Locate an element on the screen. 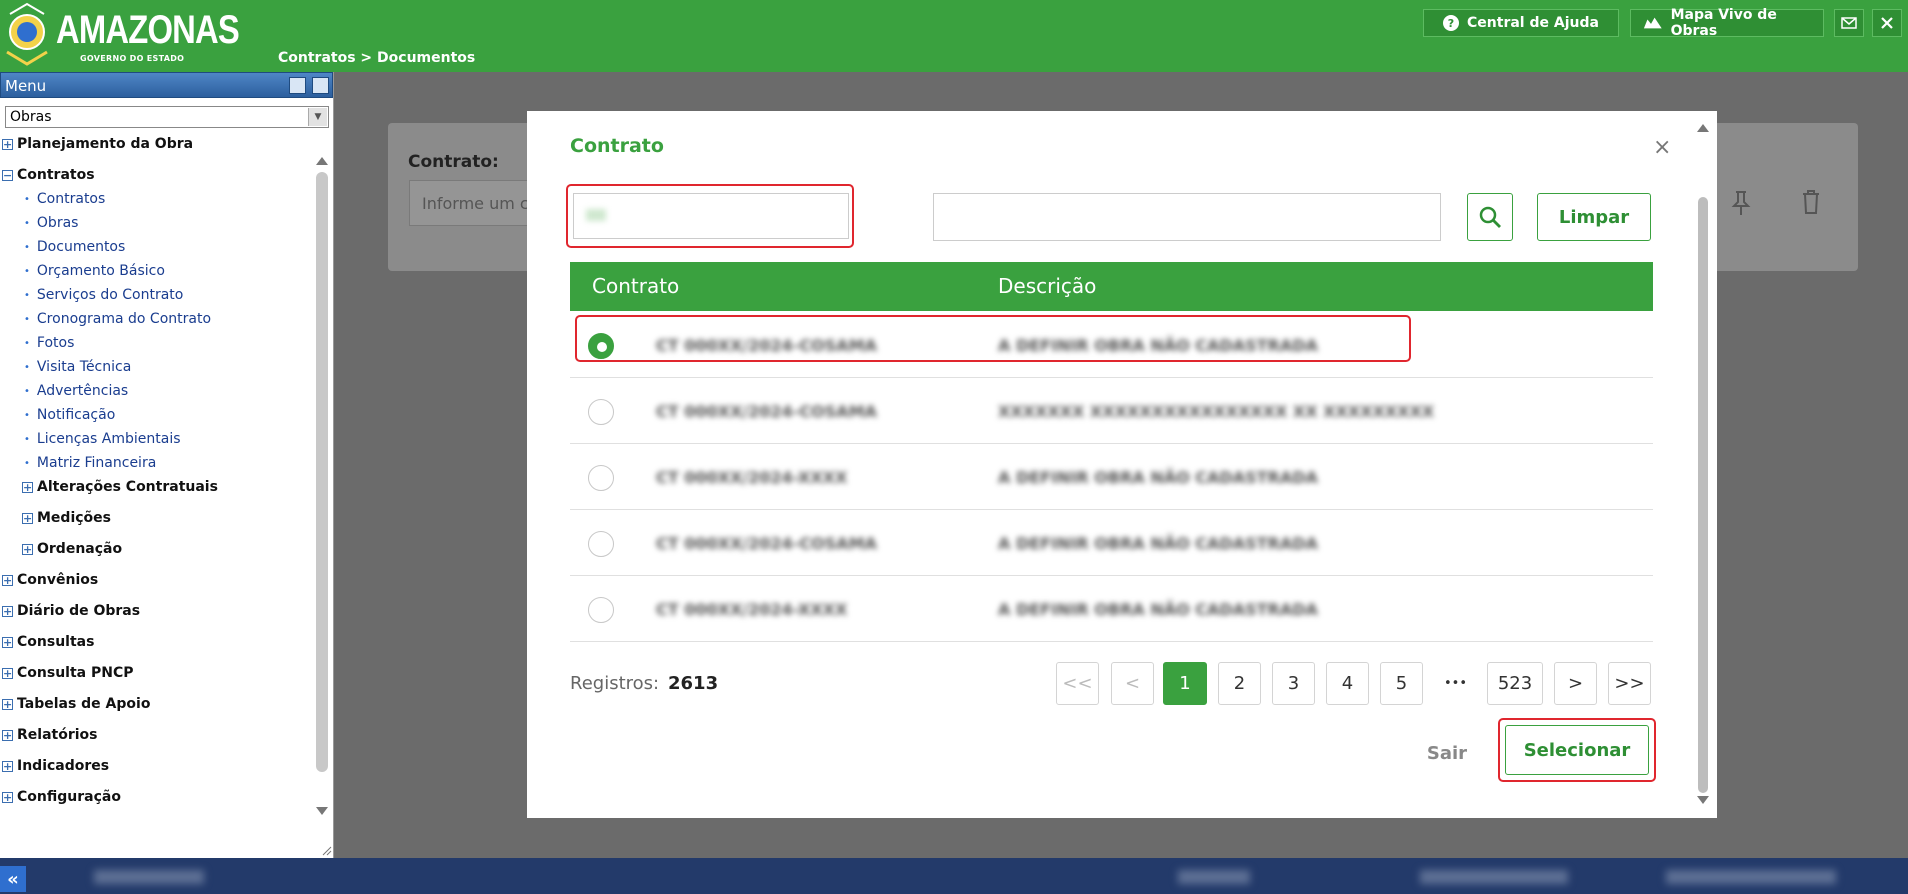  select-button: Selecionar is located at coordinates (1577, 750).